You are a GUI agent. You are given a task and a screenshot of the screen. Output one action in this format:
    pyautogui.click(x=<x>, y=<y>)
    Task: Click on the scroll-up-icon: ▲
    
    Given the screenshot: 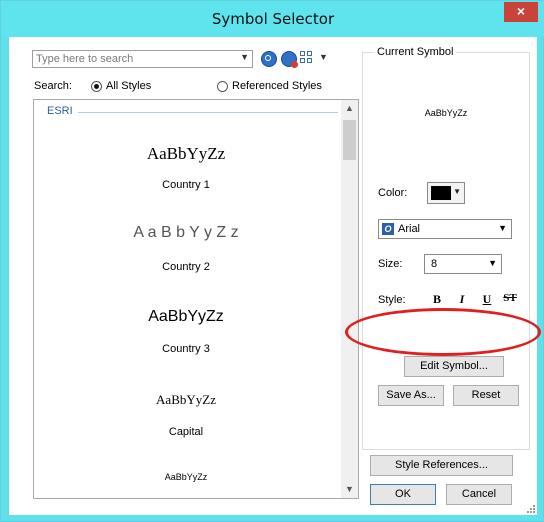 What is the action you would take?
    pyautogui.click(x=349, y=108)
    